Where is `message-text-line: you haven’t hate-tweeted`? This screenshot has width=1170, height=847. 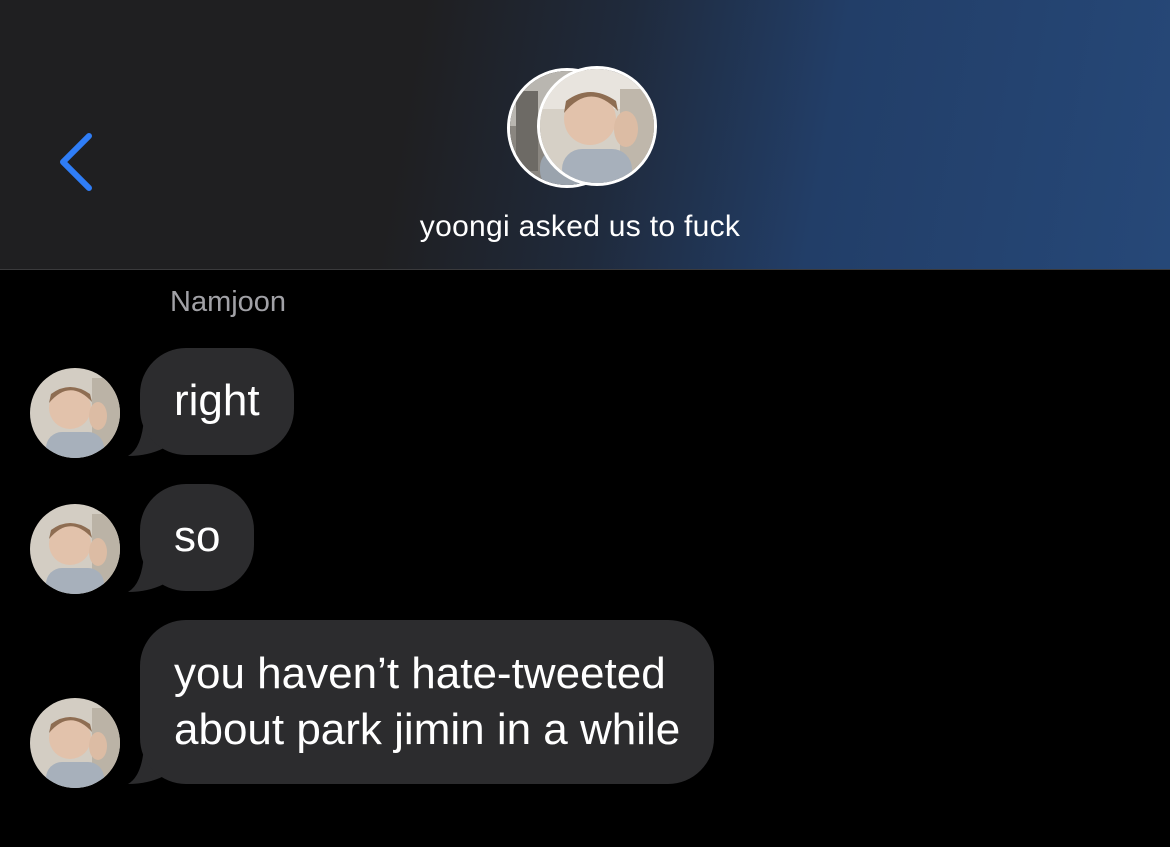
message-text-line: you haven’t hate-tweeted is located at coordinates (420, 673).